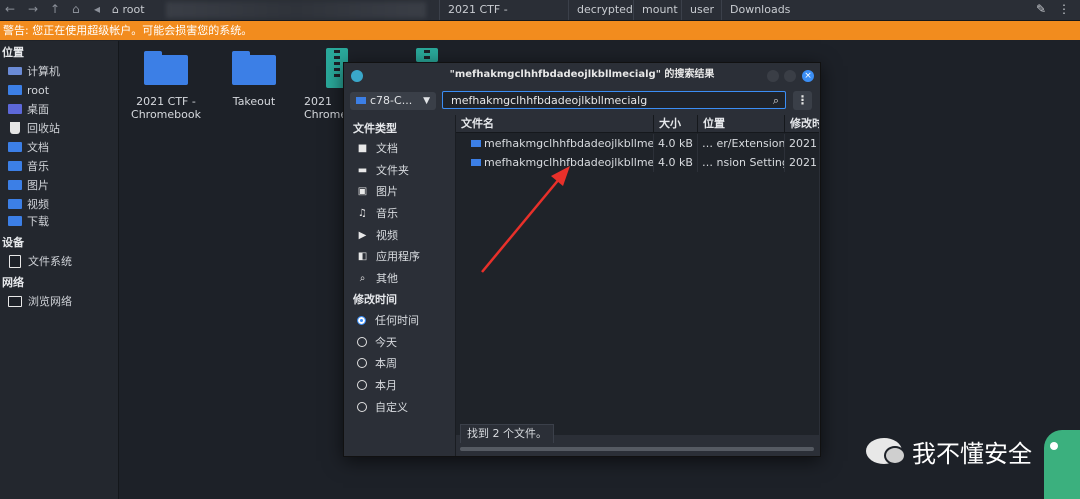 This screenshot has height=499, width=1080. Describe the element at coordinates (28, 185) in the screenshot. I see `sidebar-item-pictures: 图片` at that location.